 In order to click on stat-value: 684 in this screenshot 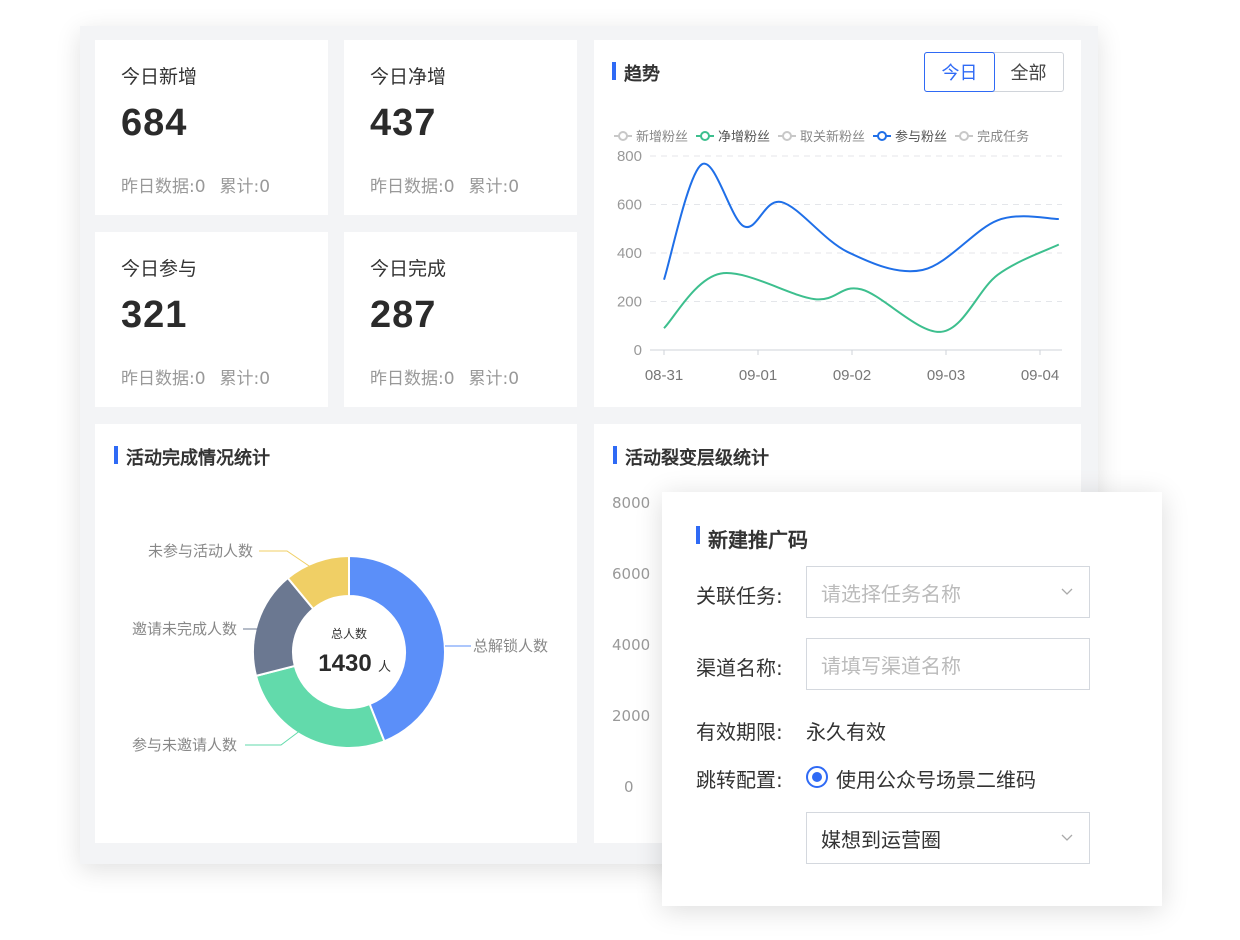, I will do `click(154, 123)`.